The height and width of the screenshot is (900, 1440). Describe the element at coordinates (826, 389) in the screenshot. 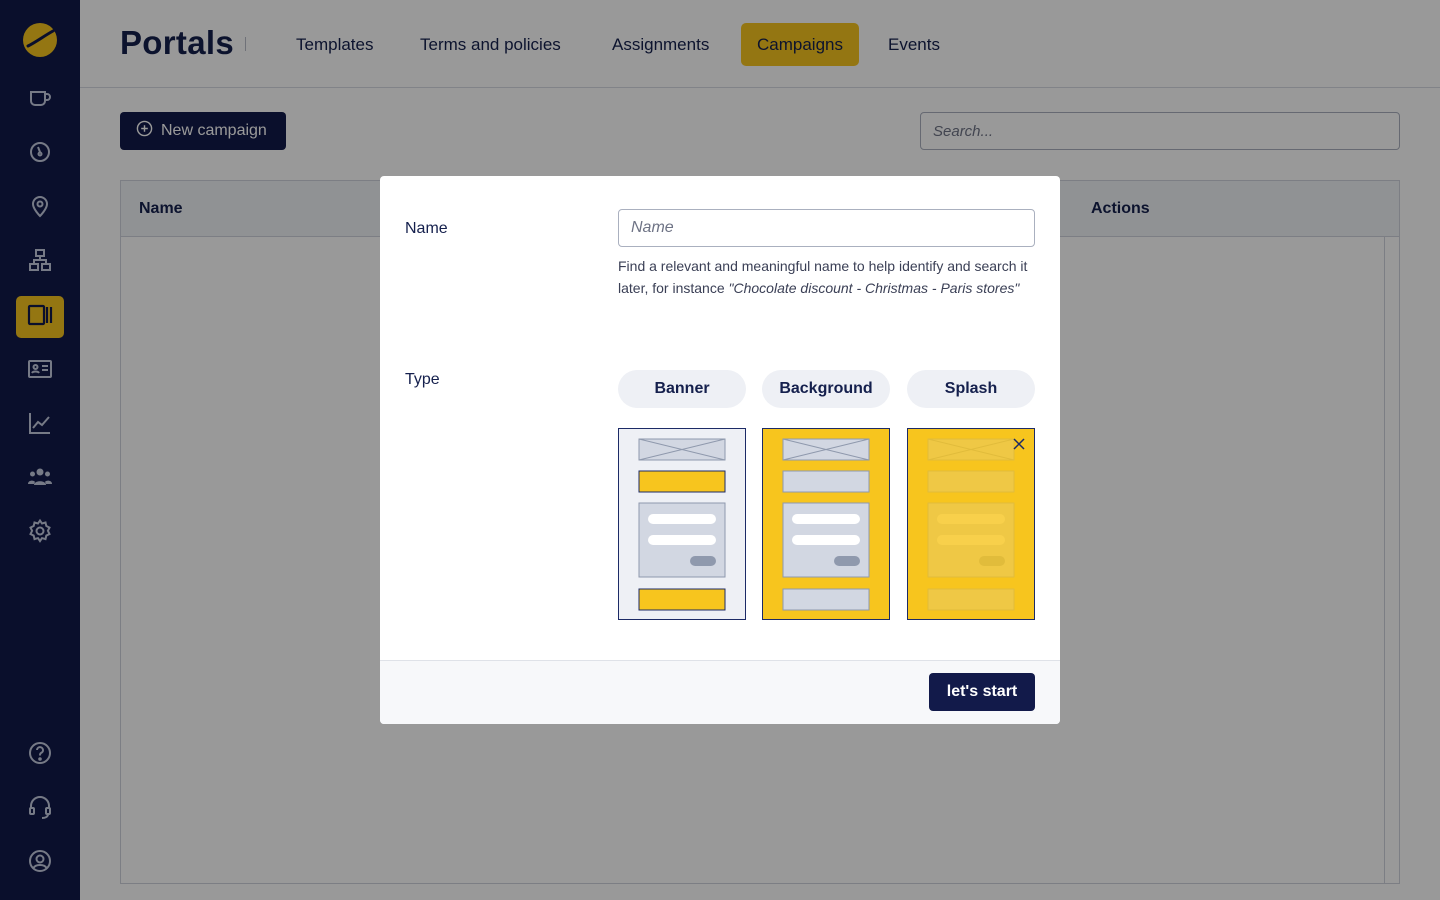

I see `type-background-button: Background` at that location.